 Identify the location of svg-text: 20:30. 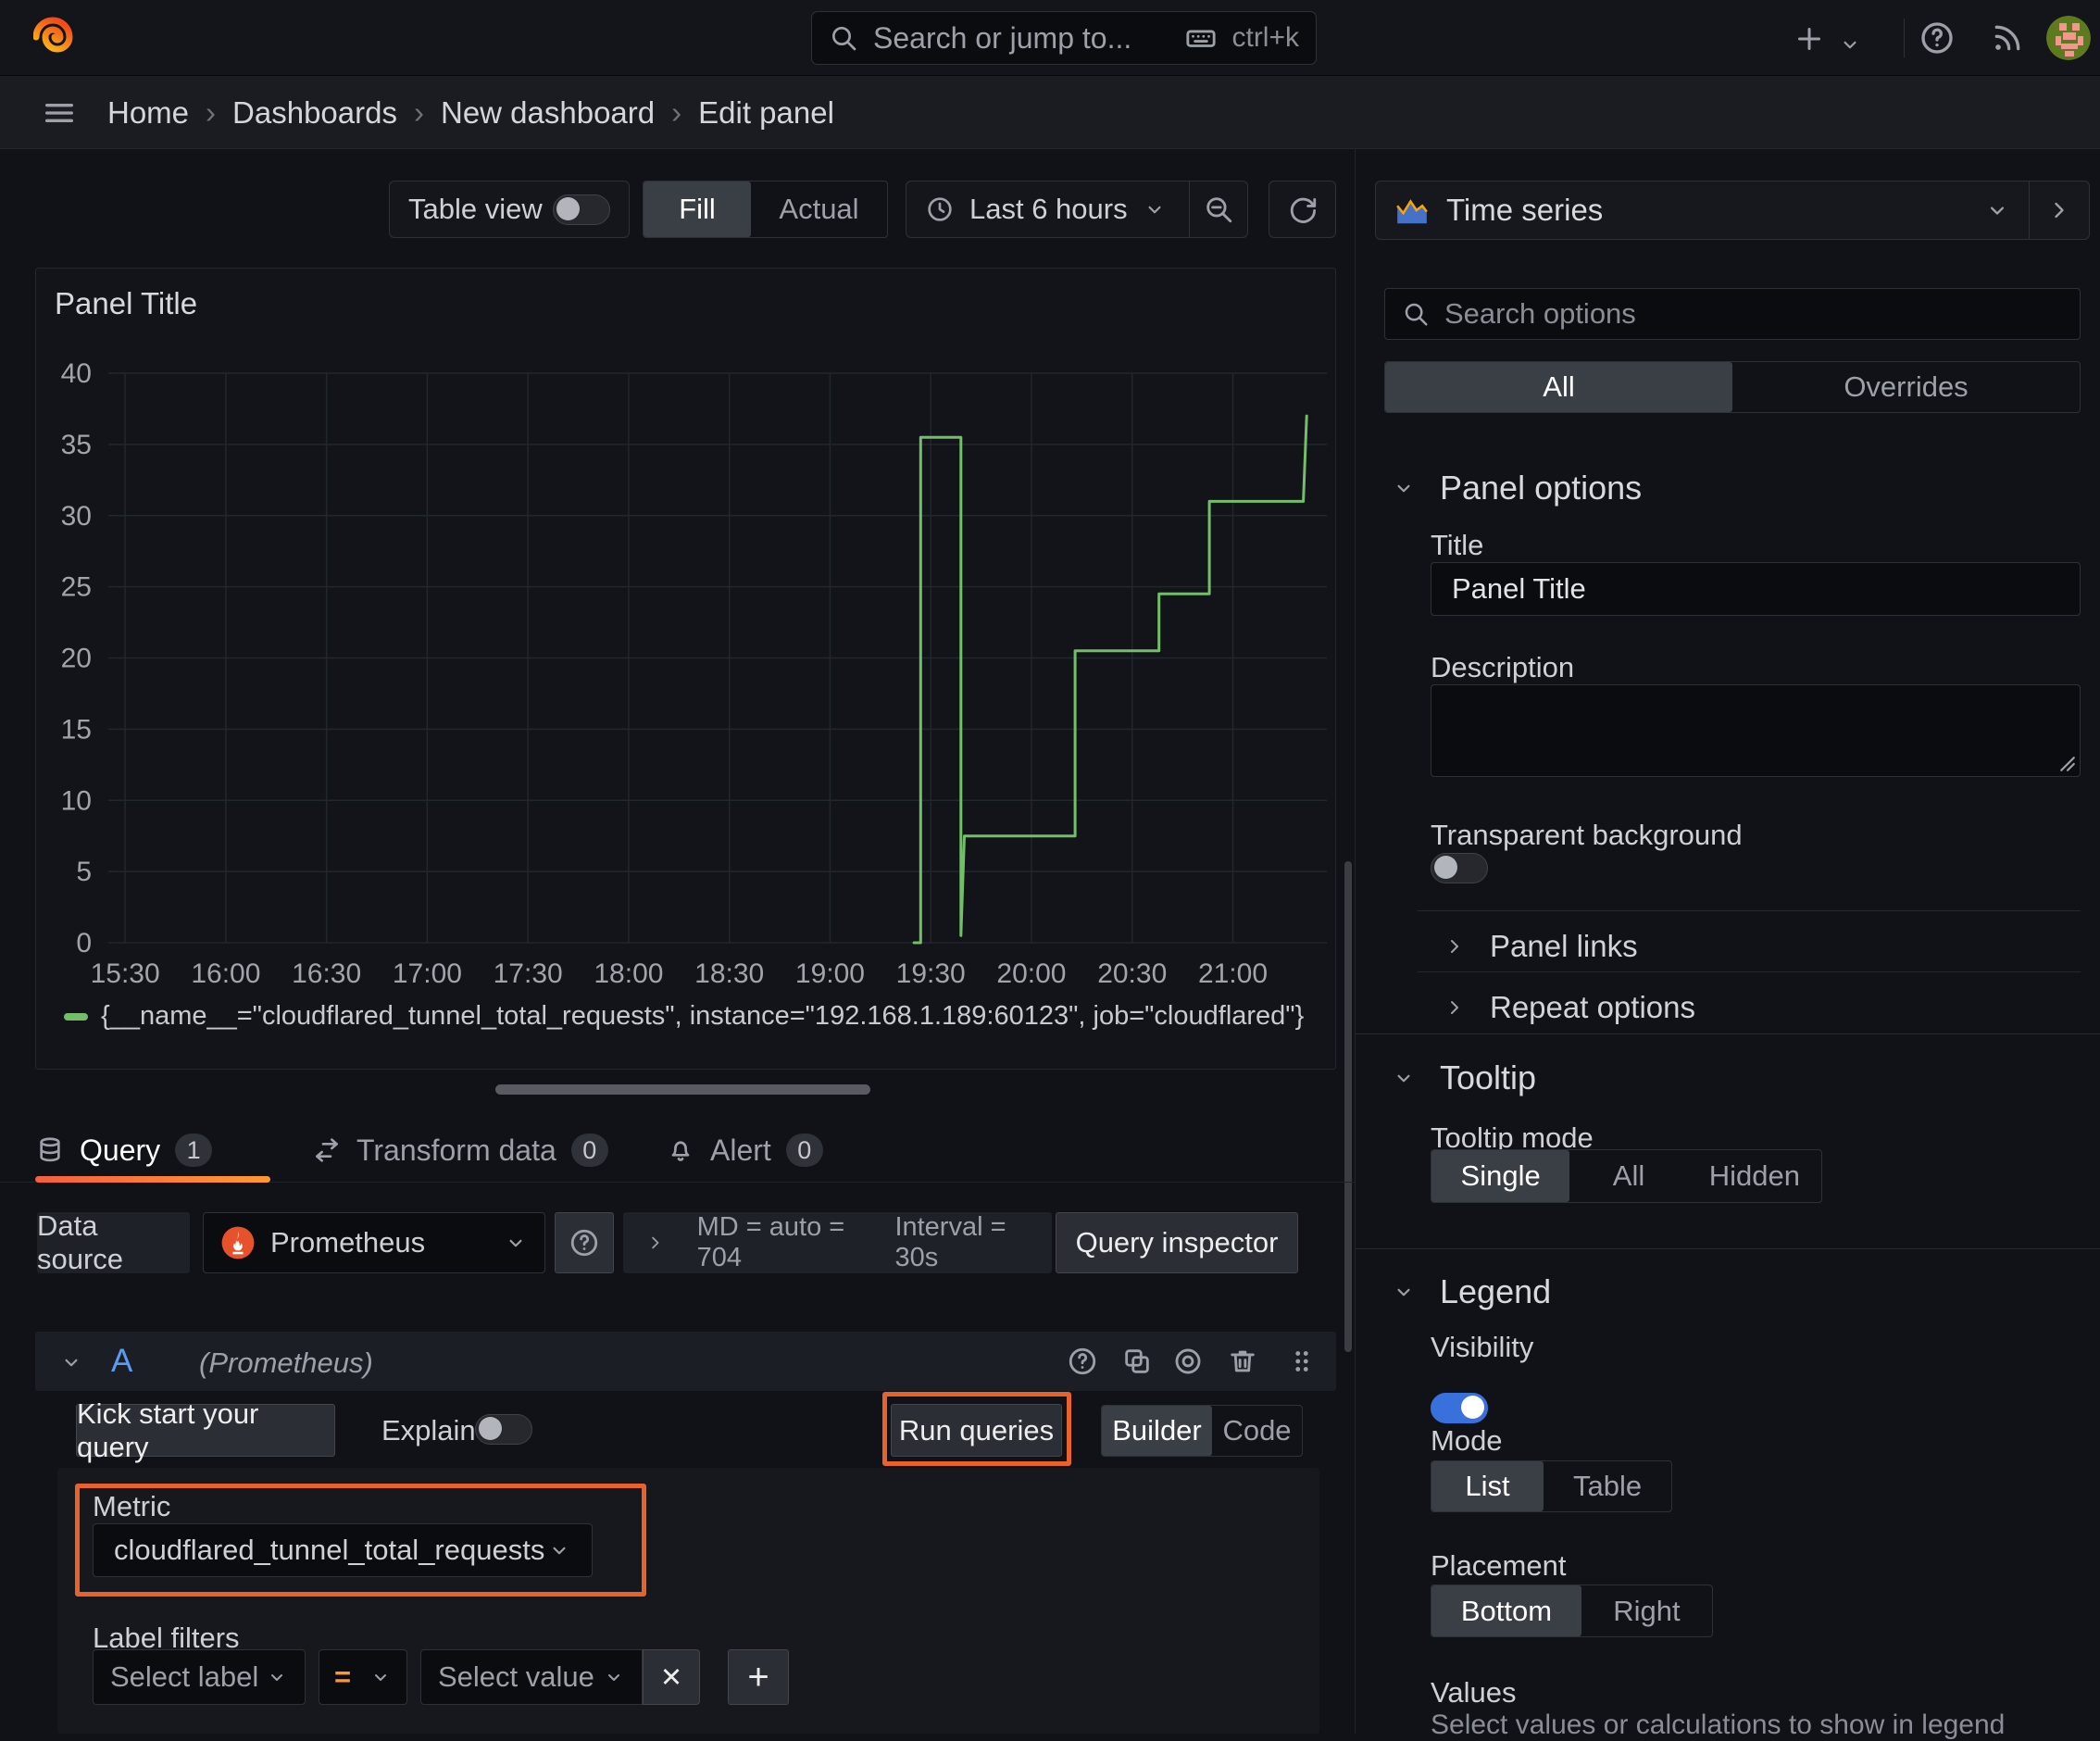
(1132, 973).